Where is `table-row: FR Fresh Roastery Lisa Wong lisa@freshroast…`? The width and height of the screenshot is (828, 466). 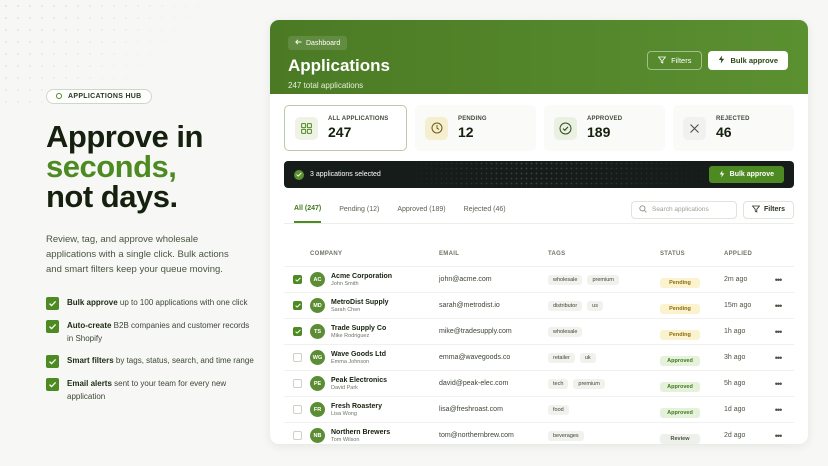 table-row: FR Fresh Roastery Lisa Wong lisa@freshroast… is located at coordinates (539, 409).